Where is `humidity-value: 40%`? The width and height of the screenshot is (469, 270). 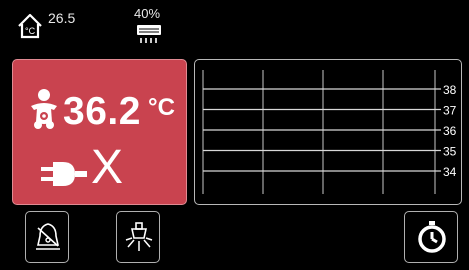 humidity-value: 40% is located at coordinates (147, 13).